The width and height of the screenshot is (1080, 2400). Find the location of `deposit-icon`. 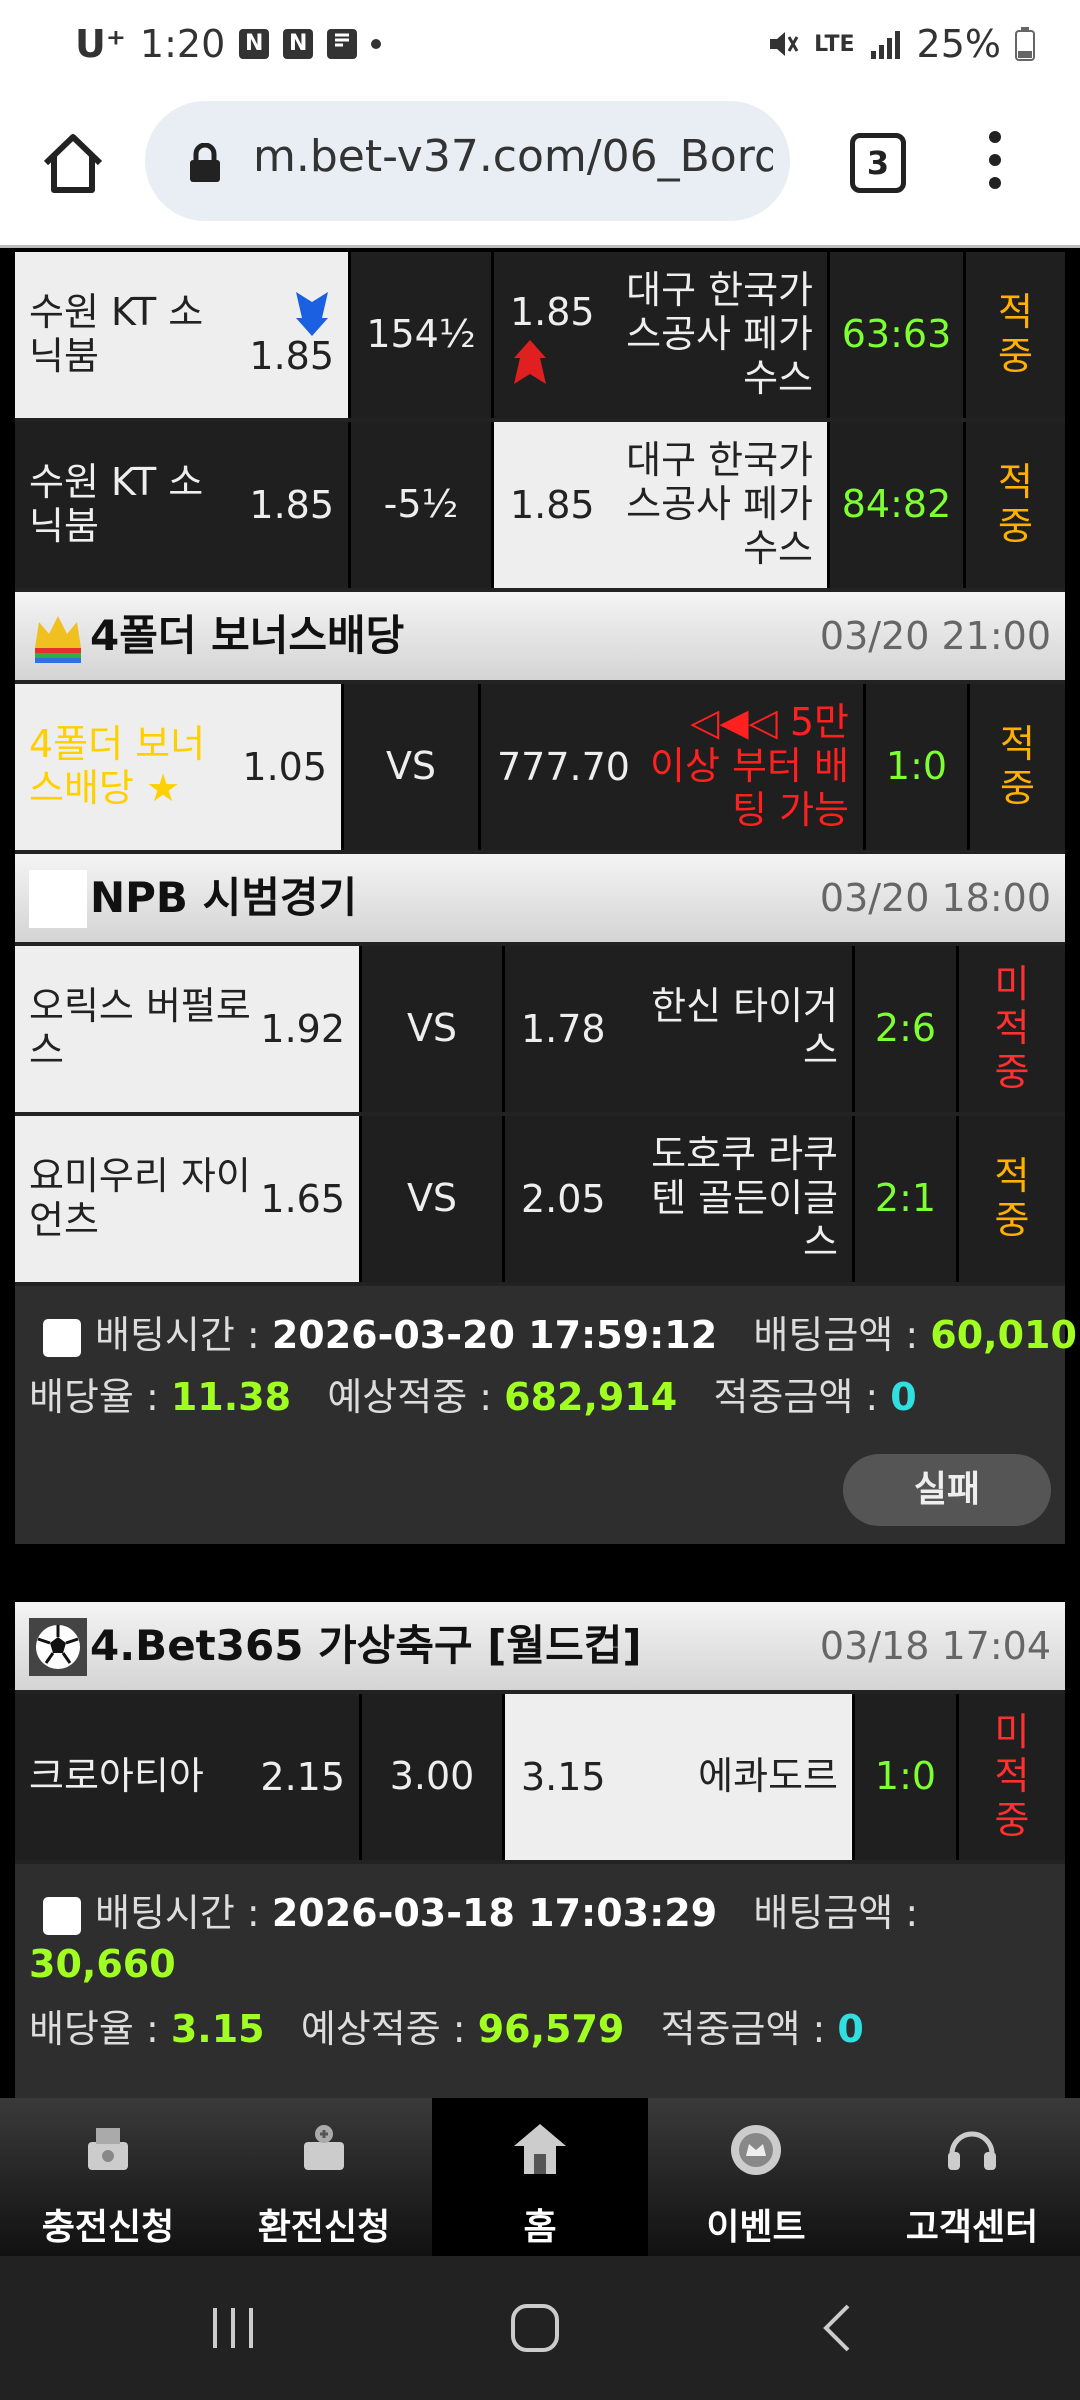

deposit-icon is located at coordinates (108, 2149).